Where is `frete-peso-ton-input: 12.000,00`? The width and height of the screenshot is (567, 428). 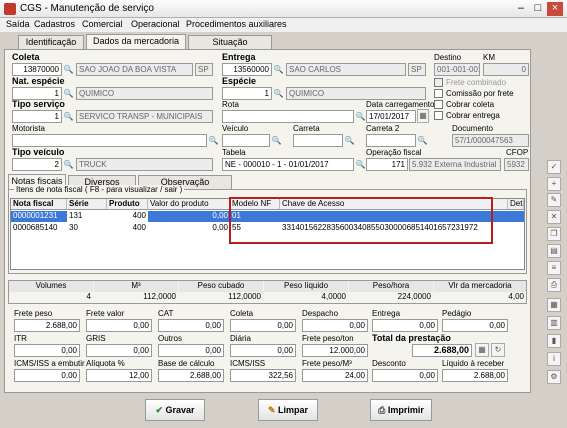 frete-peso-ton-input: 12.000,00 is located at coordinates (335, 350).